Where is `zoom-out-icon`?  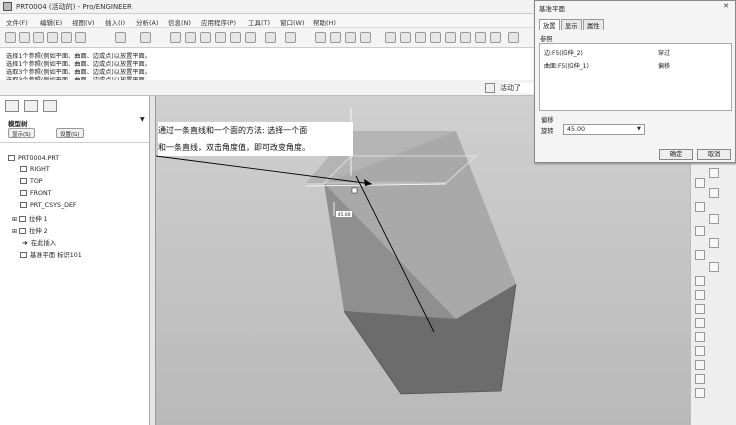 zoom-out-icon is located at coordinates (420, 37).